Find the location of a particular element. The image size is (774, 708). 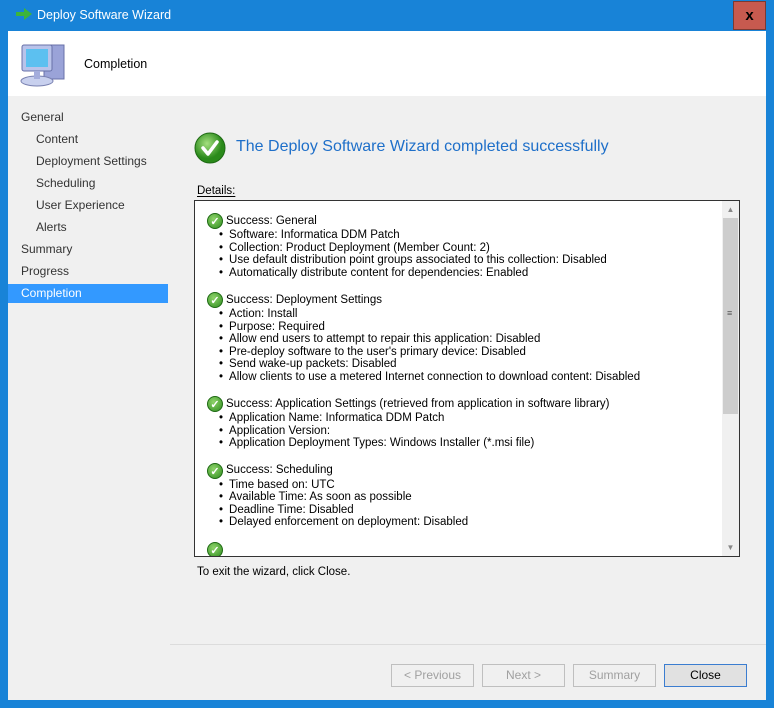

close-window-button: x is located at coordinates (749, 15).